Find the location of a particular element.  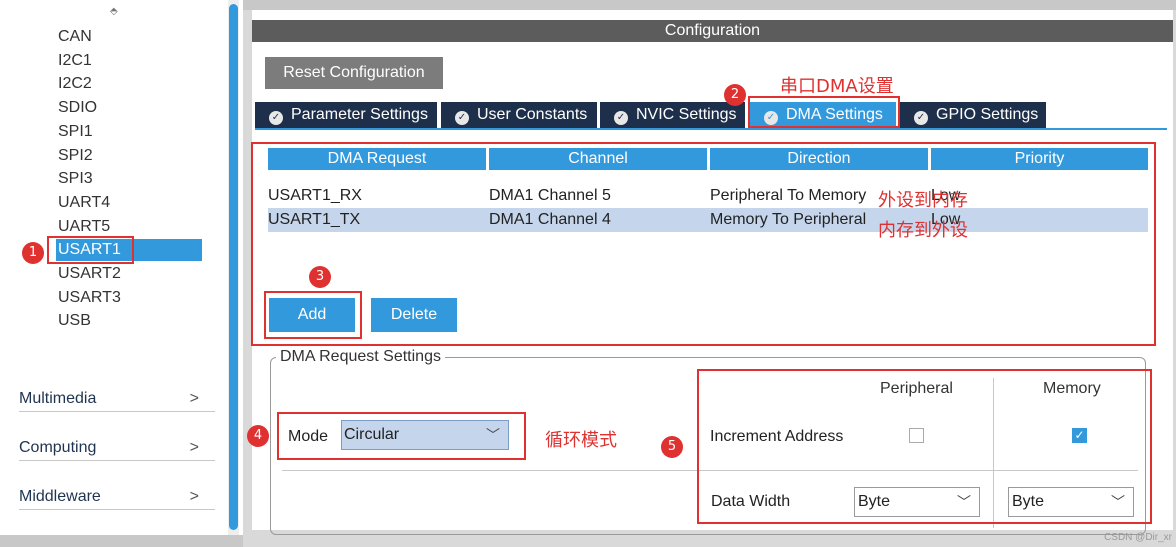

category-label: Multimedia is located at coordinates (58, 398).